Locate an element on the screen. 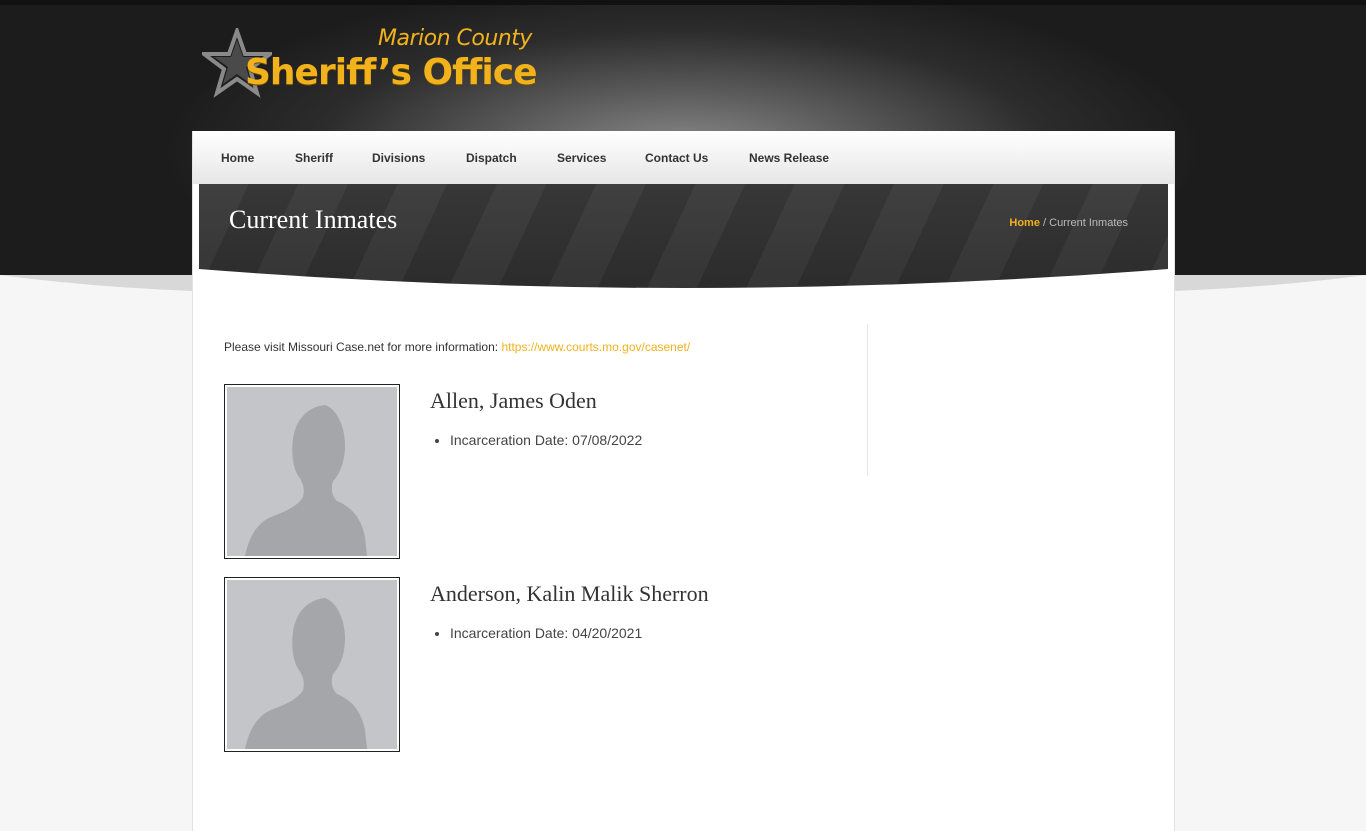 The height and width of the screenshot is (831, 1366). page-title-bar: Current Inmates Home / Current Inmates is located at coordinates (683, 238).